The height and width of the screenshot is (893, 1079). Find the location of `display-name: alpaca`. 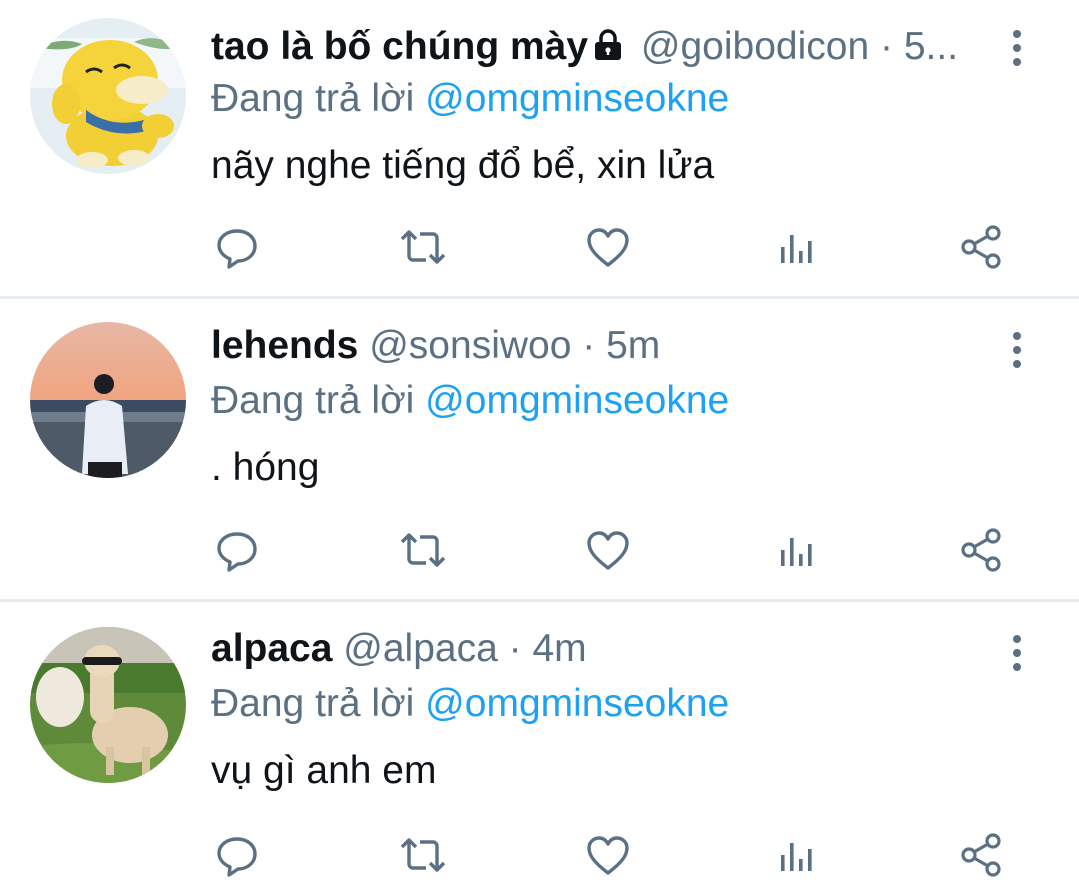

display-name: alpaca is located at coordinates (271, 648).